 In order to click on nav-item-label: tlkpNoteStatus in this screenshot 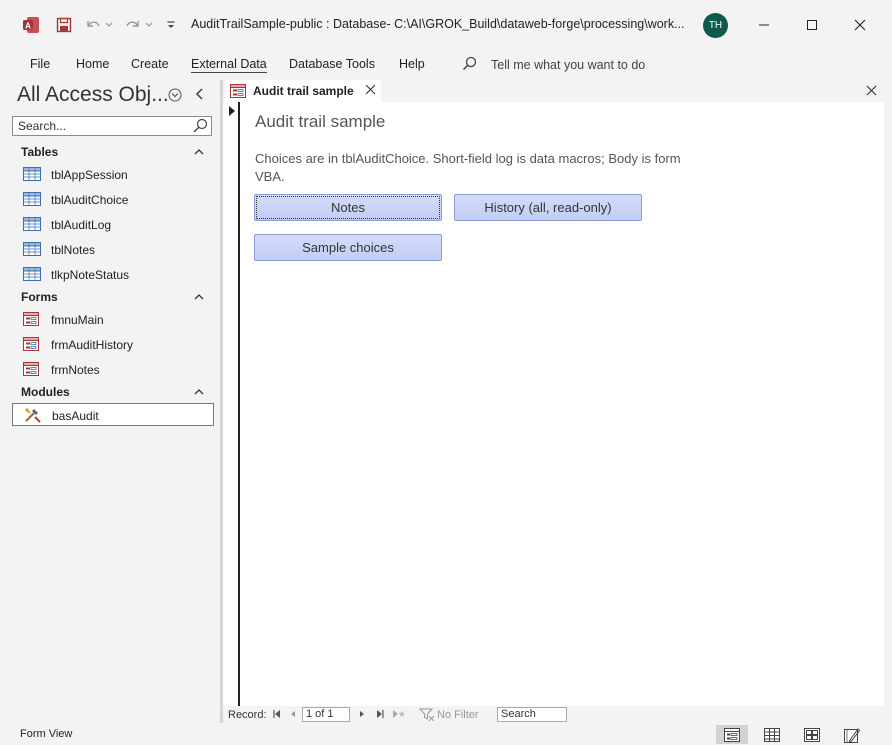, I will do `click(90, 275)`.